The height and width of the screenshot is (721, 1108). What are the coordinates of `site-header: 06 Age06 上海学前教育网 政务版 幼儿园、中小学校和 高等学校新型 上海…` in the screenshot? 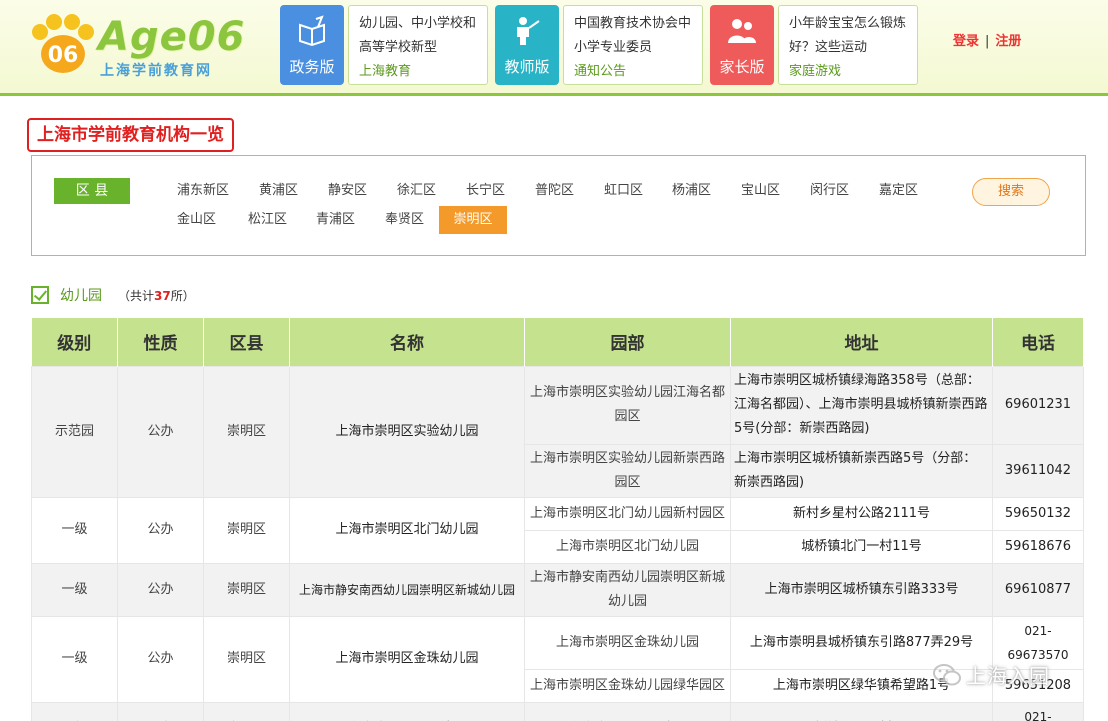 It's located at (554, 48).